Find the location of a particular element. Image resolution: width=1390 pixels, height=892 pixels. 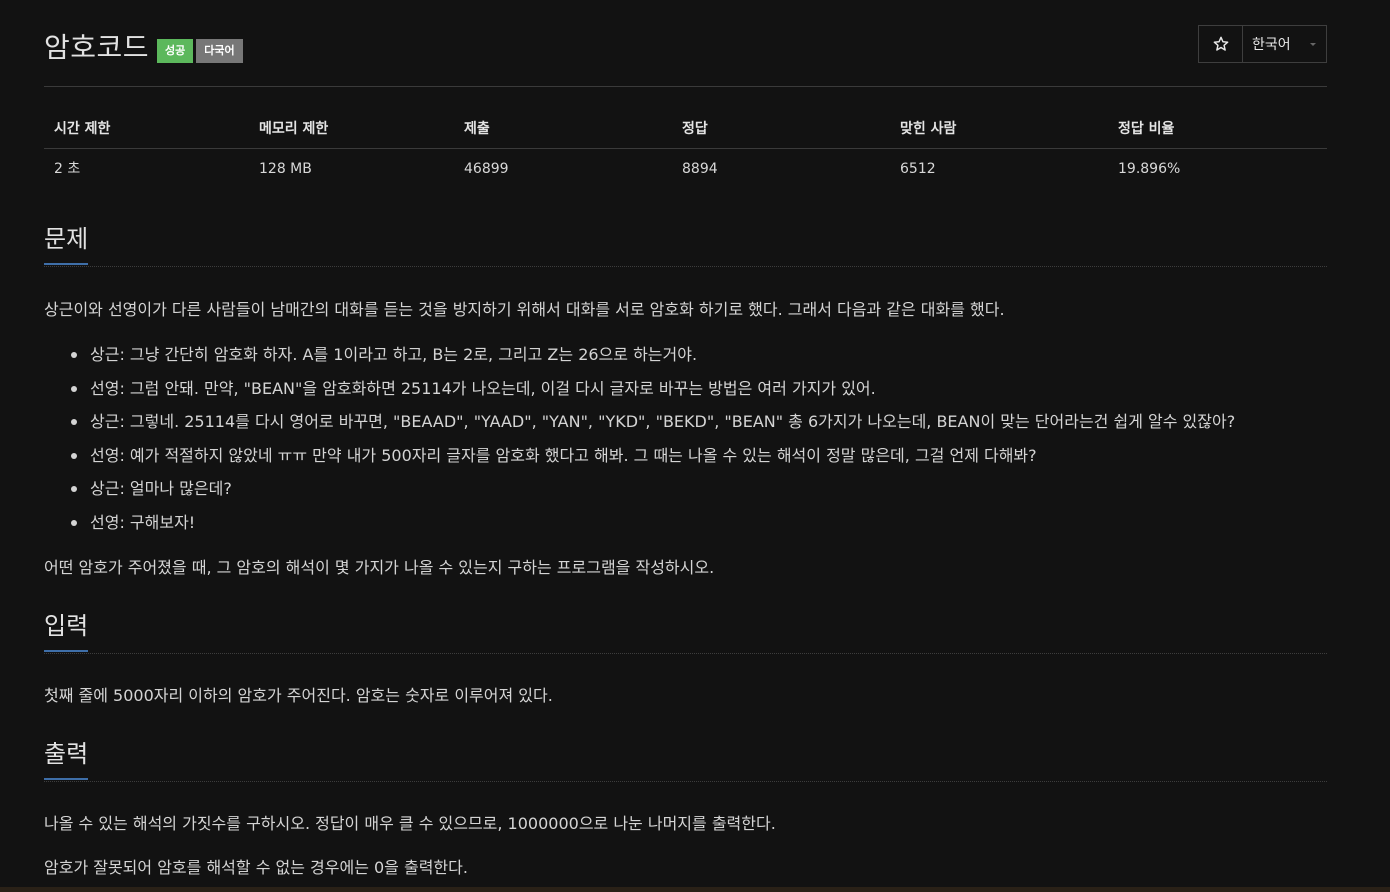

language-control: 한국어 is located at coordinates (1262, 44).